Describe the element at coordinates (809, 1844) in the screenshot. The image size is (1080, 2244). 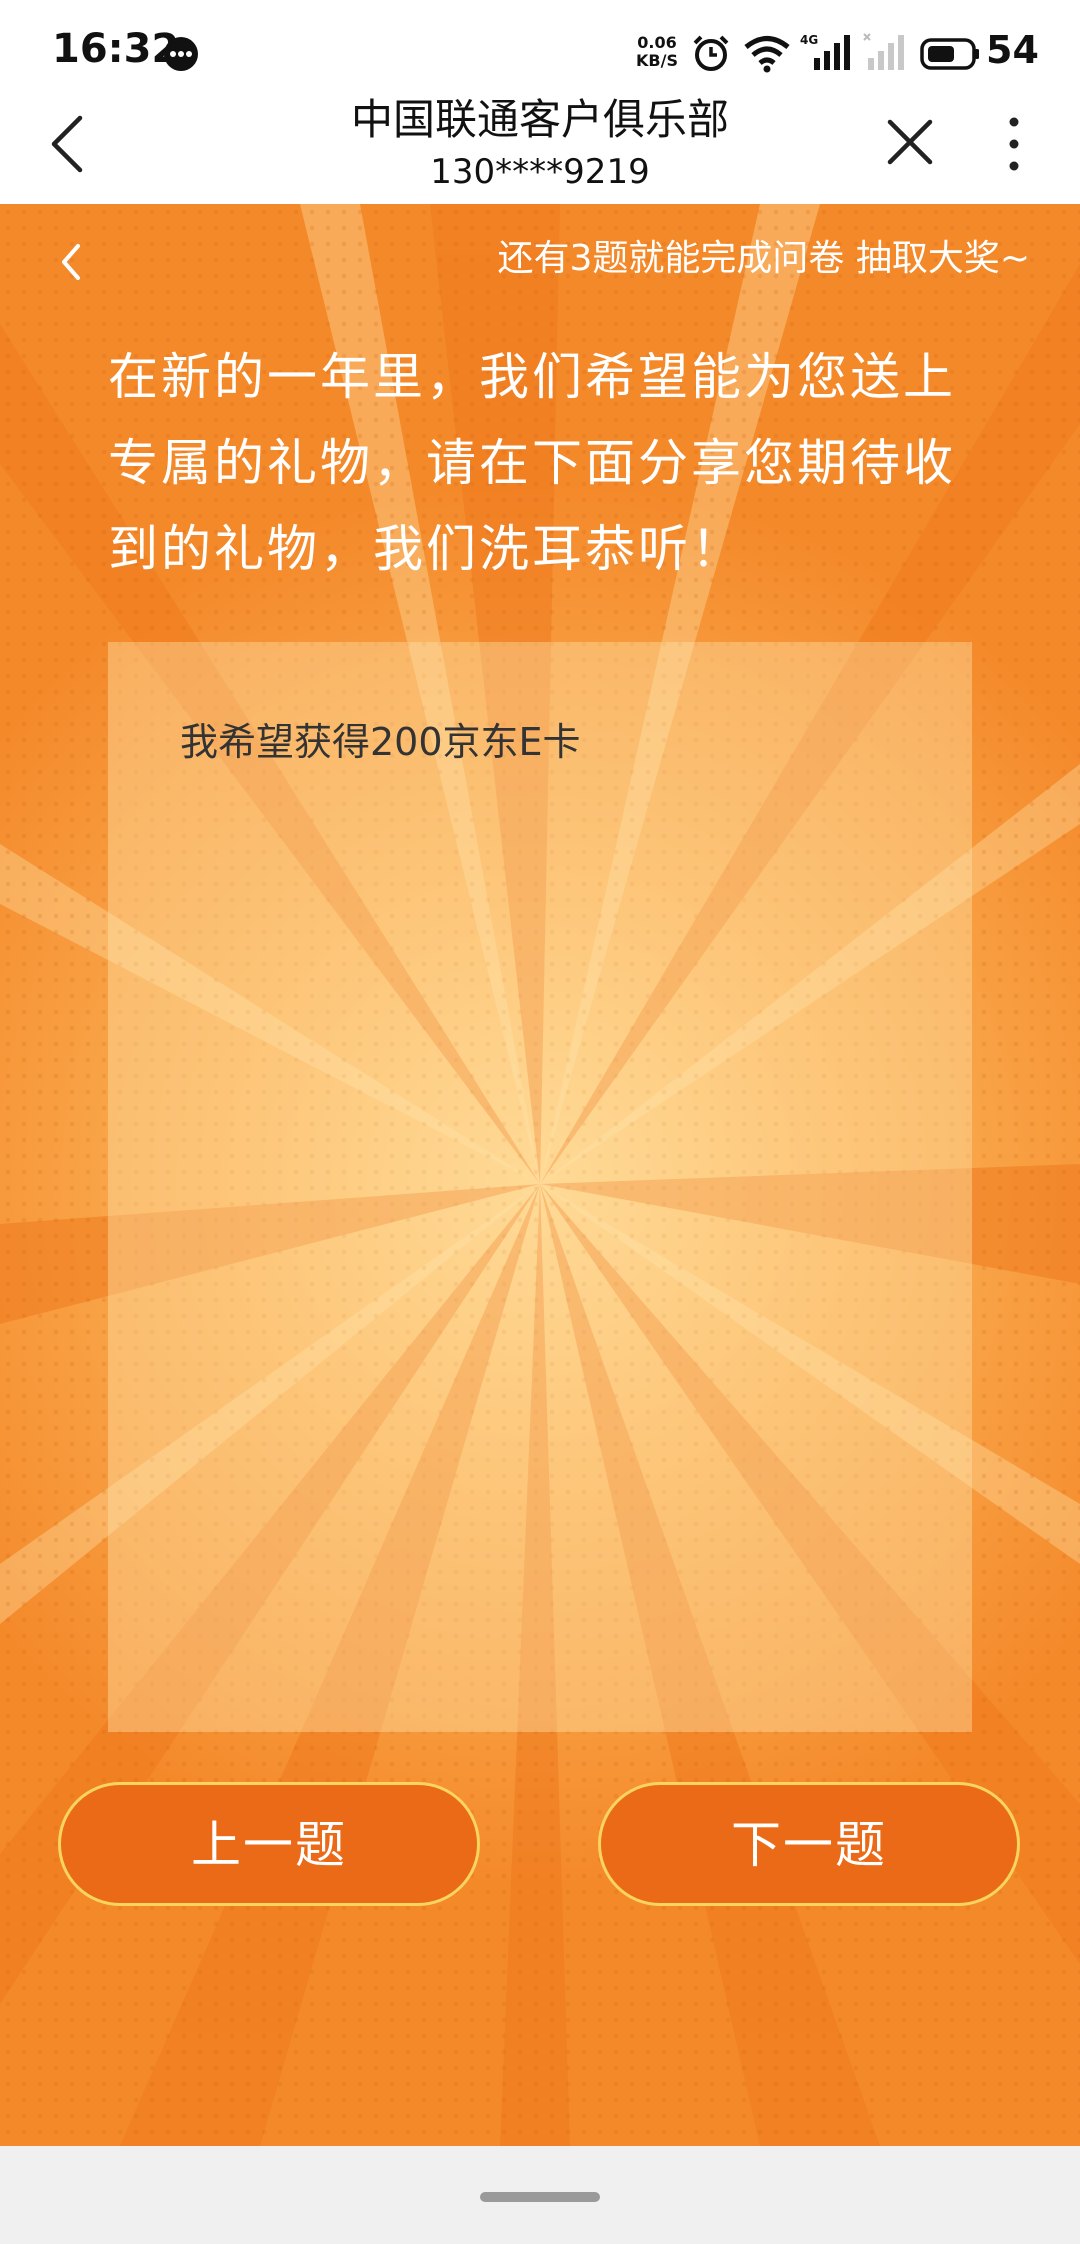
I see `next-question-button: 下一题` at that location.